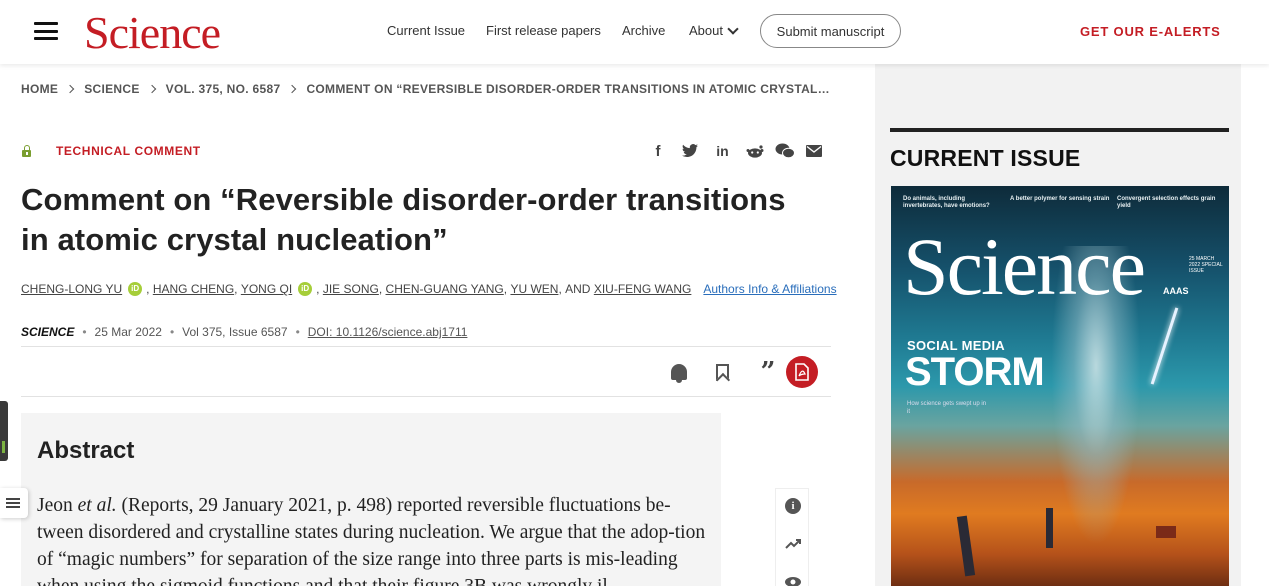 The width and height of the screenshot is (1269, 586). Describe the element at coordinates (643, 30) in the screenshot. I see `nav-archive: Archive` at that location.